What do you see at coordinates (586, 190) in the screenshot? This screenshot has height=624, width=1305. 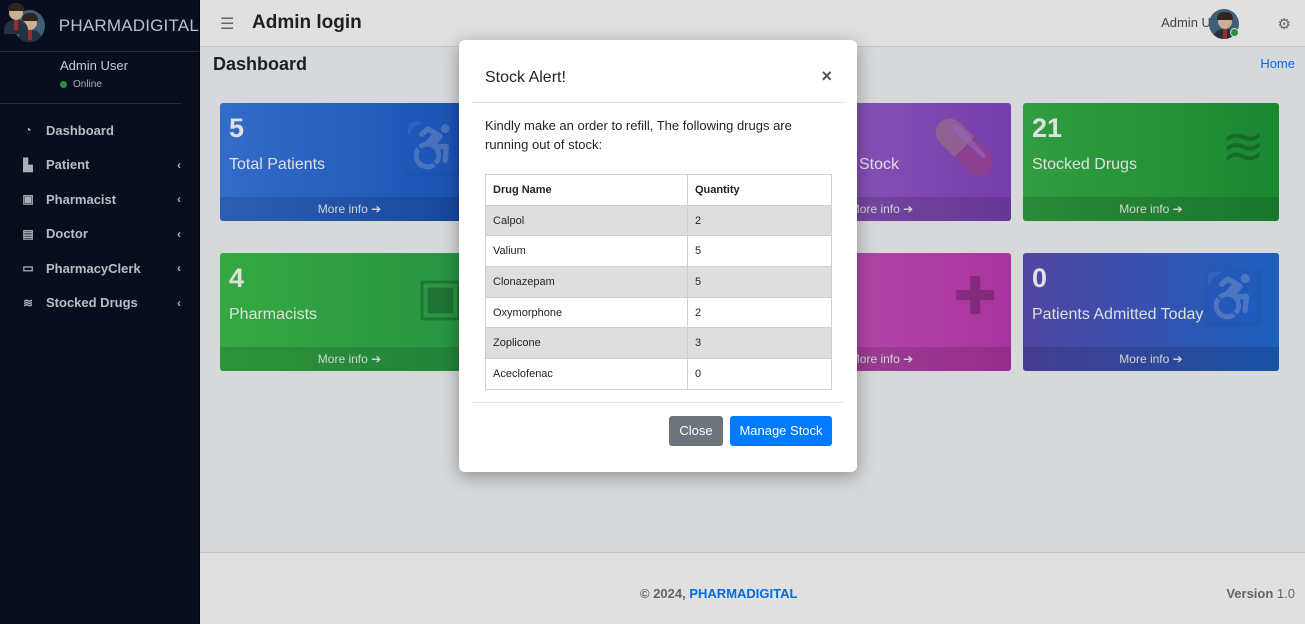 I see `column-header: Drug Name` at bounding box center [586, 190].